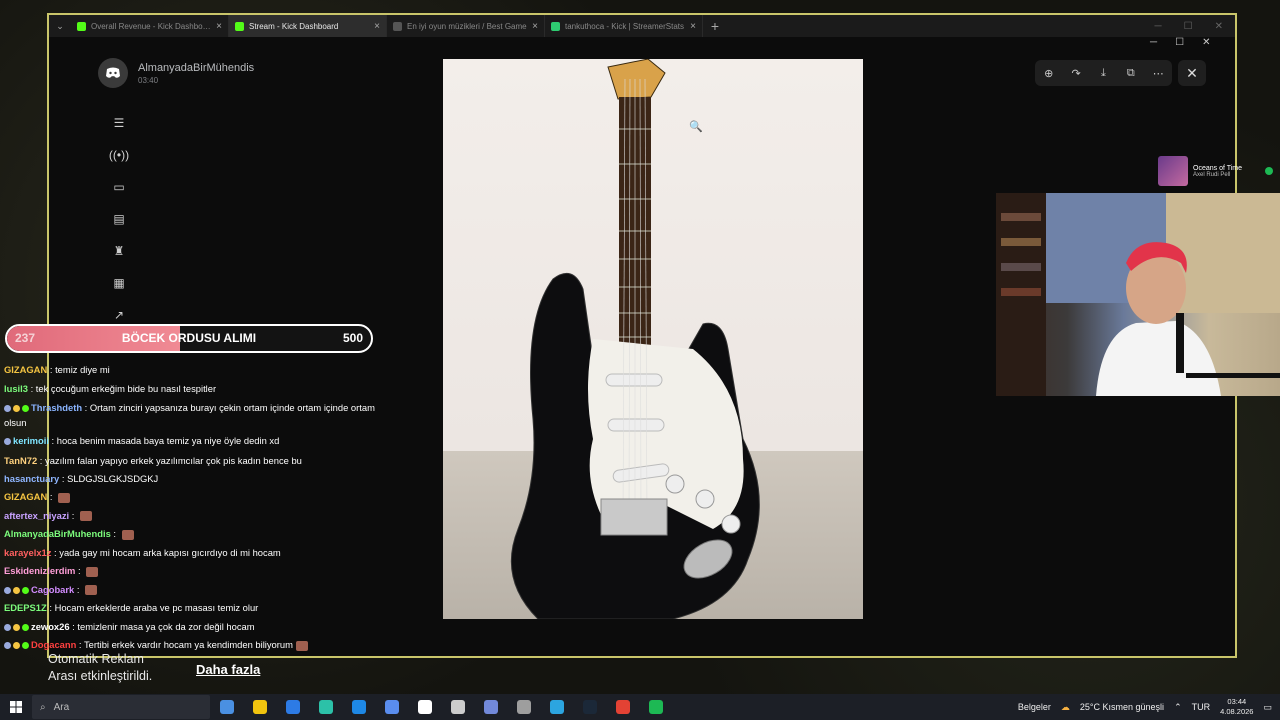 This screenshot has width=1280, height=720. Describe the element at coordinates (190, 479) in the screenshot. I see `chat-message: hasanctuary : SLDGJSLGKJSDGKJ` at that location.